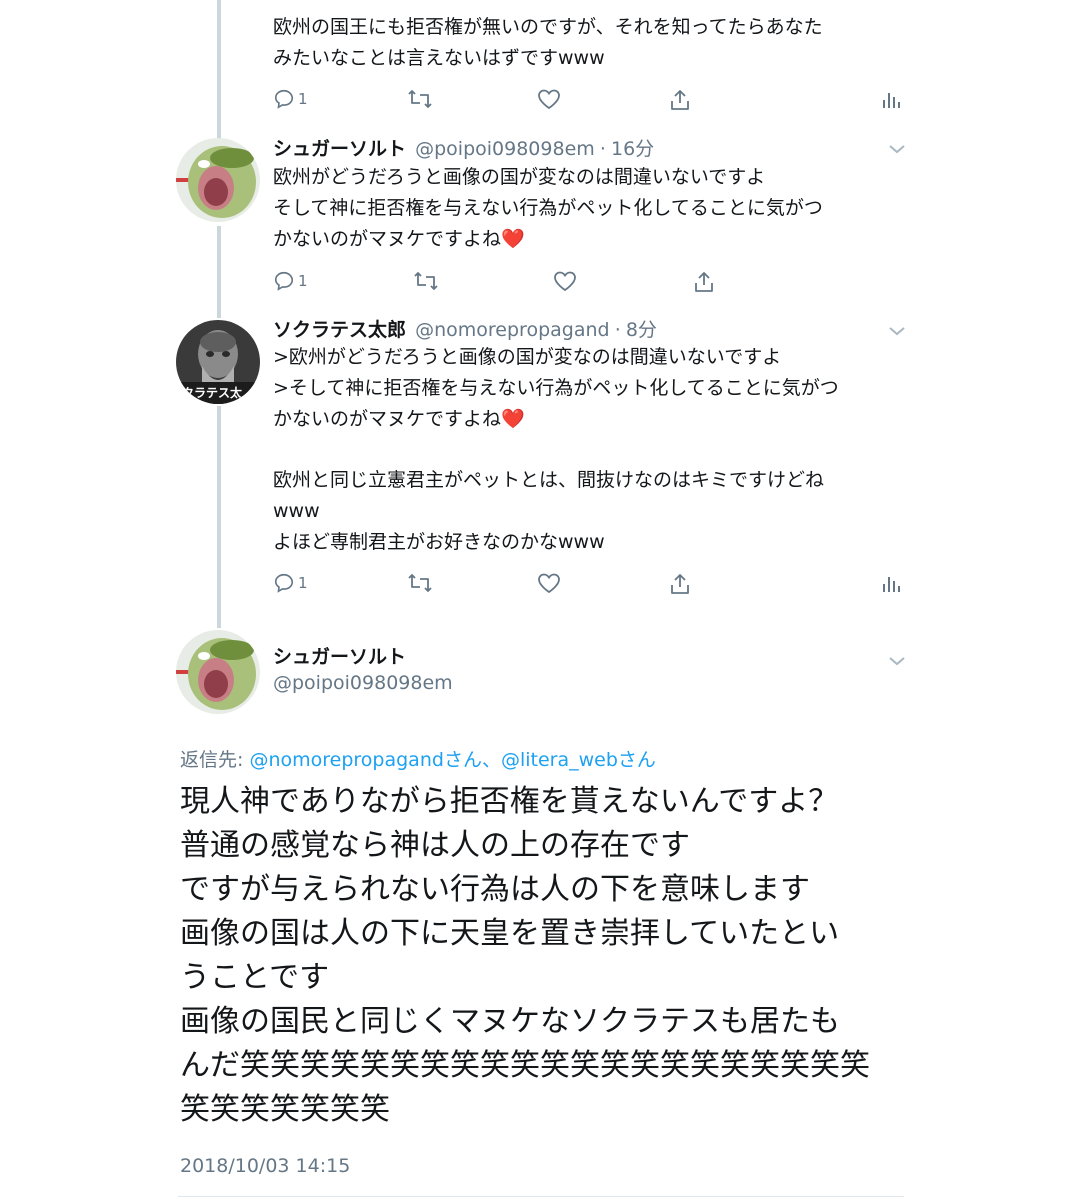 The width and height of the screenshot is (1082, 1200). What do you see at coordinates (559, 760) in the screenshot?
I see `reply-to-user-link: @litera_web` at bounding box center [559, 760].